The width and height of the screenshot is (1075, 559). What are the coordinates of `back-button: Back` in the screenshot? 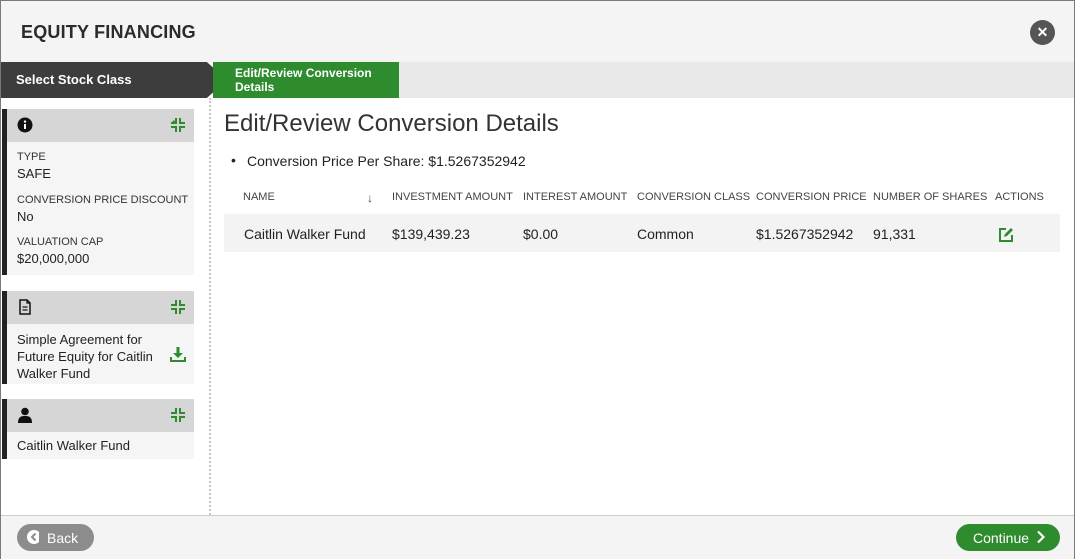 It's located at (55, 537).